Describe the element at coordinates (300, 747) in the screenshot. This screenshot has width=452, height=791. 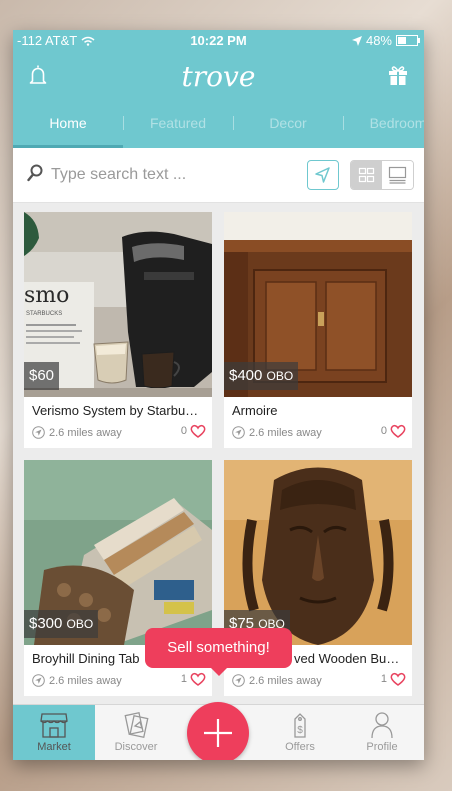
I see `tab-offers-label: Offers` at that location.